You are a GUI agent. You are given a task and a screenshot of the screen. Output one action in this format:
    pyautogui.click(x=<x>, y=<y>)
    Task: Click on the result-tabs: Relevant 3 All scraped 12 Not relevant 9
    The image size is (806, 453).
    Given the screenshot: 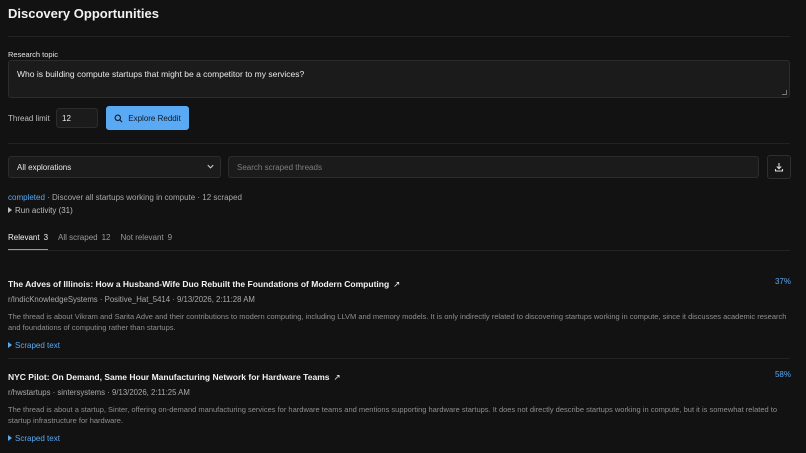 What is the action you would take?
    pyautogui.click(x=95, y=242)
    